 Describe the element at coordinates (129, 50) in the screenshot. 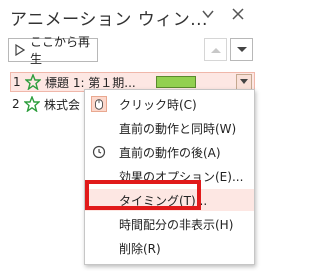

I see `animation-toolbar: ここから再生` at that location.